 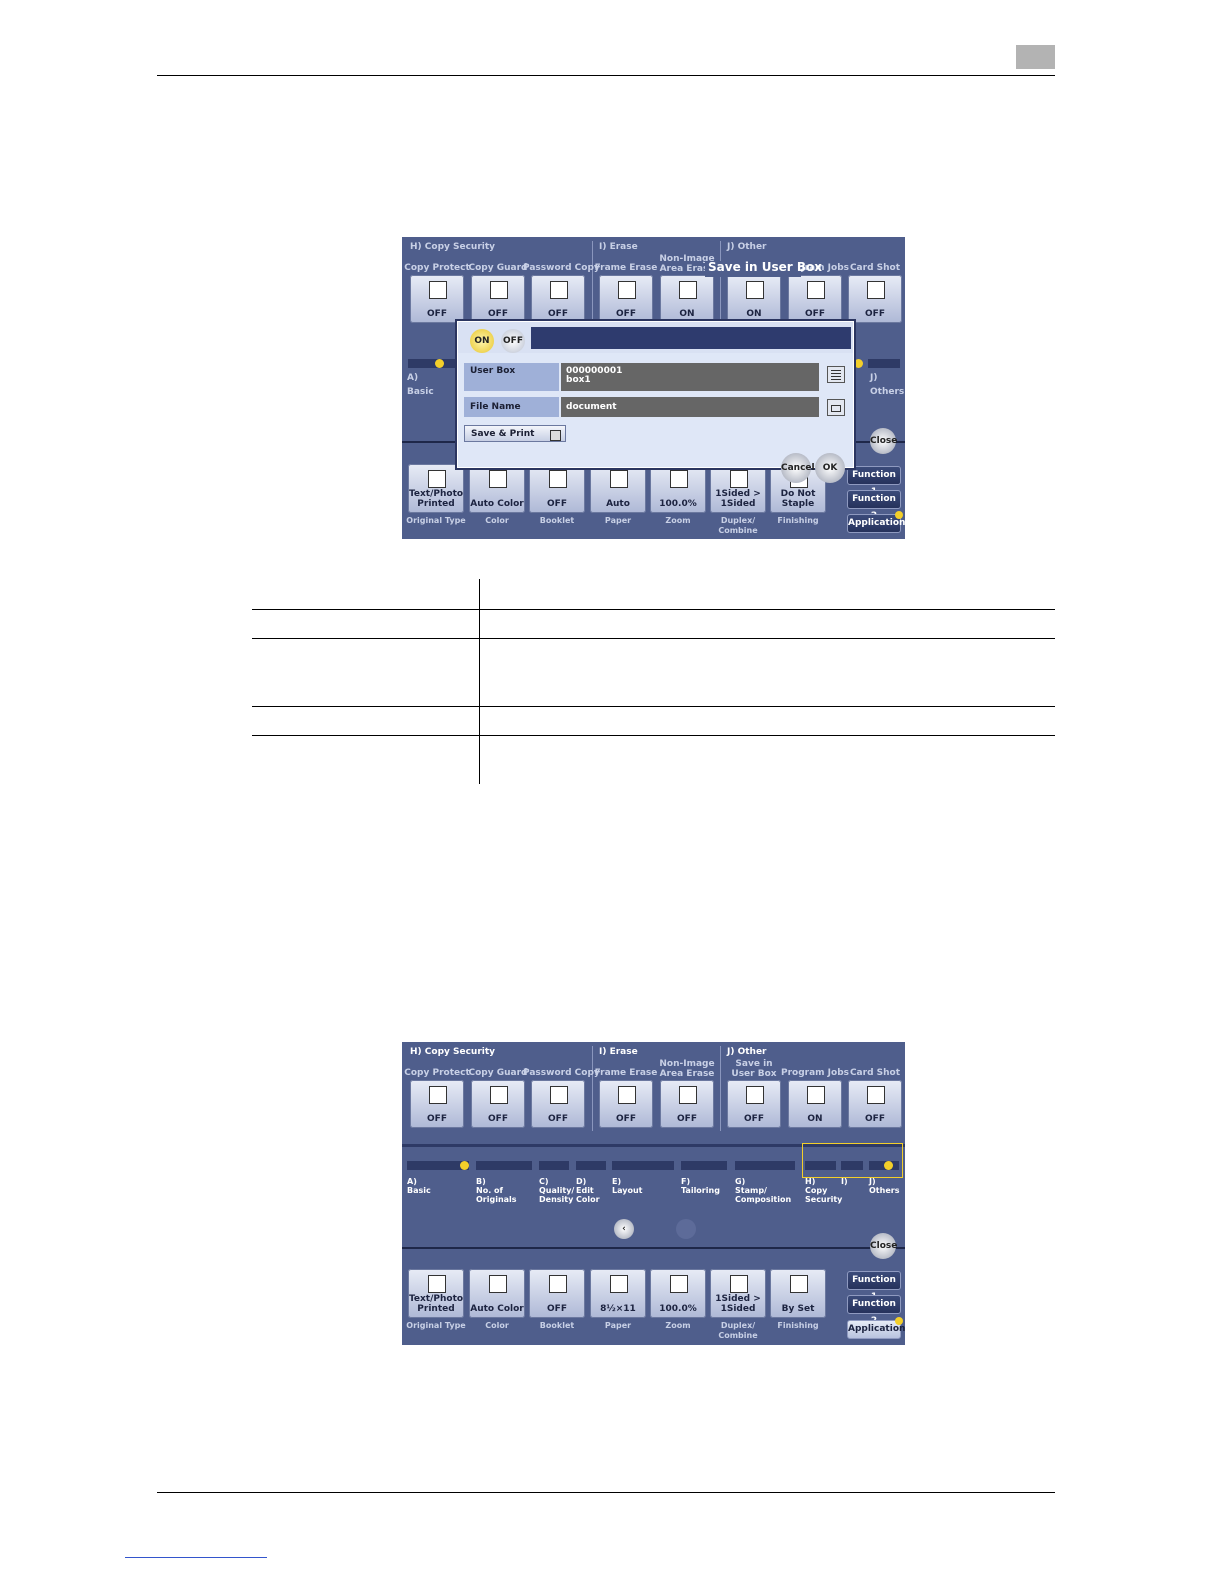 I want to click on on-toggle: ON, so click(x=482, y=341).